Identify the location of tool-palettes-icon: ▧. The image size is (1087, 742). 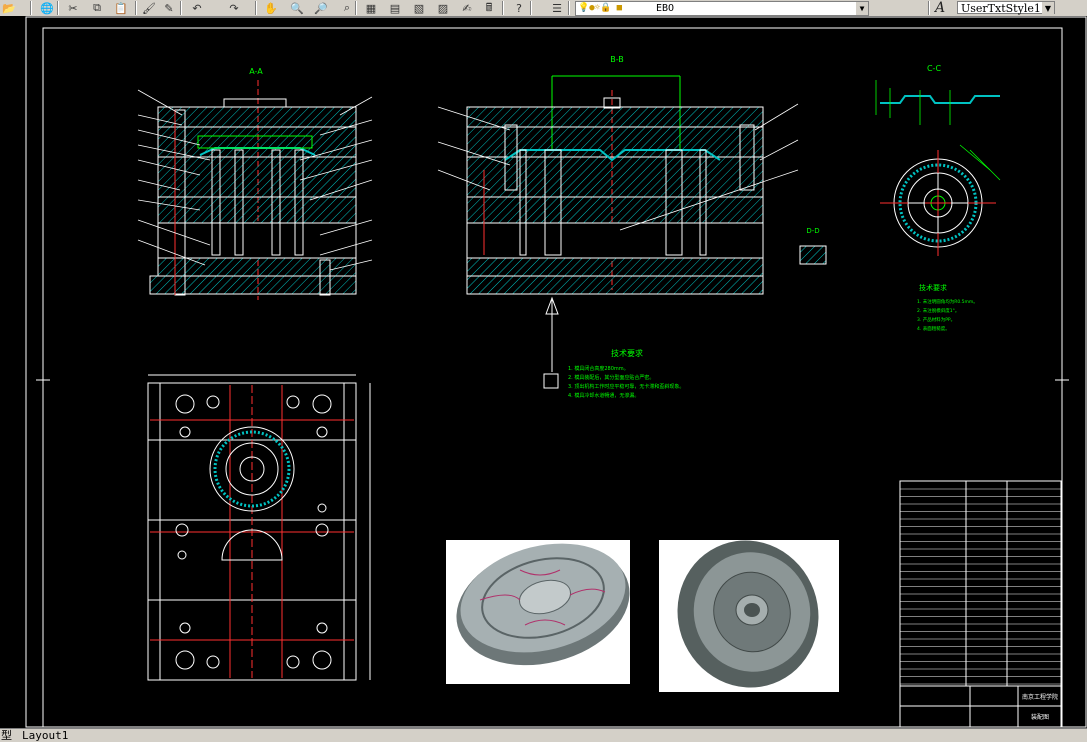
(419, 8).